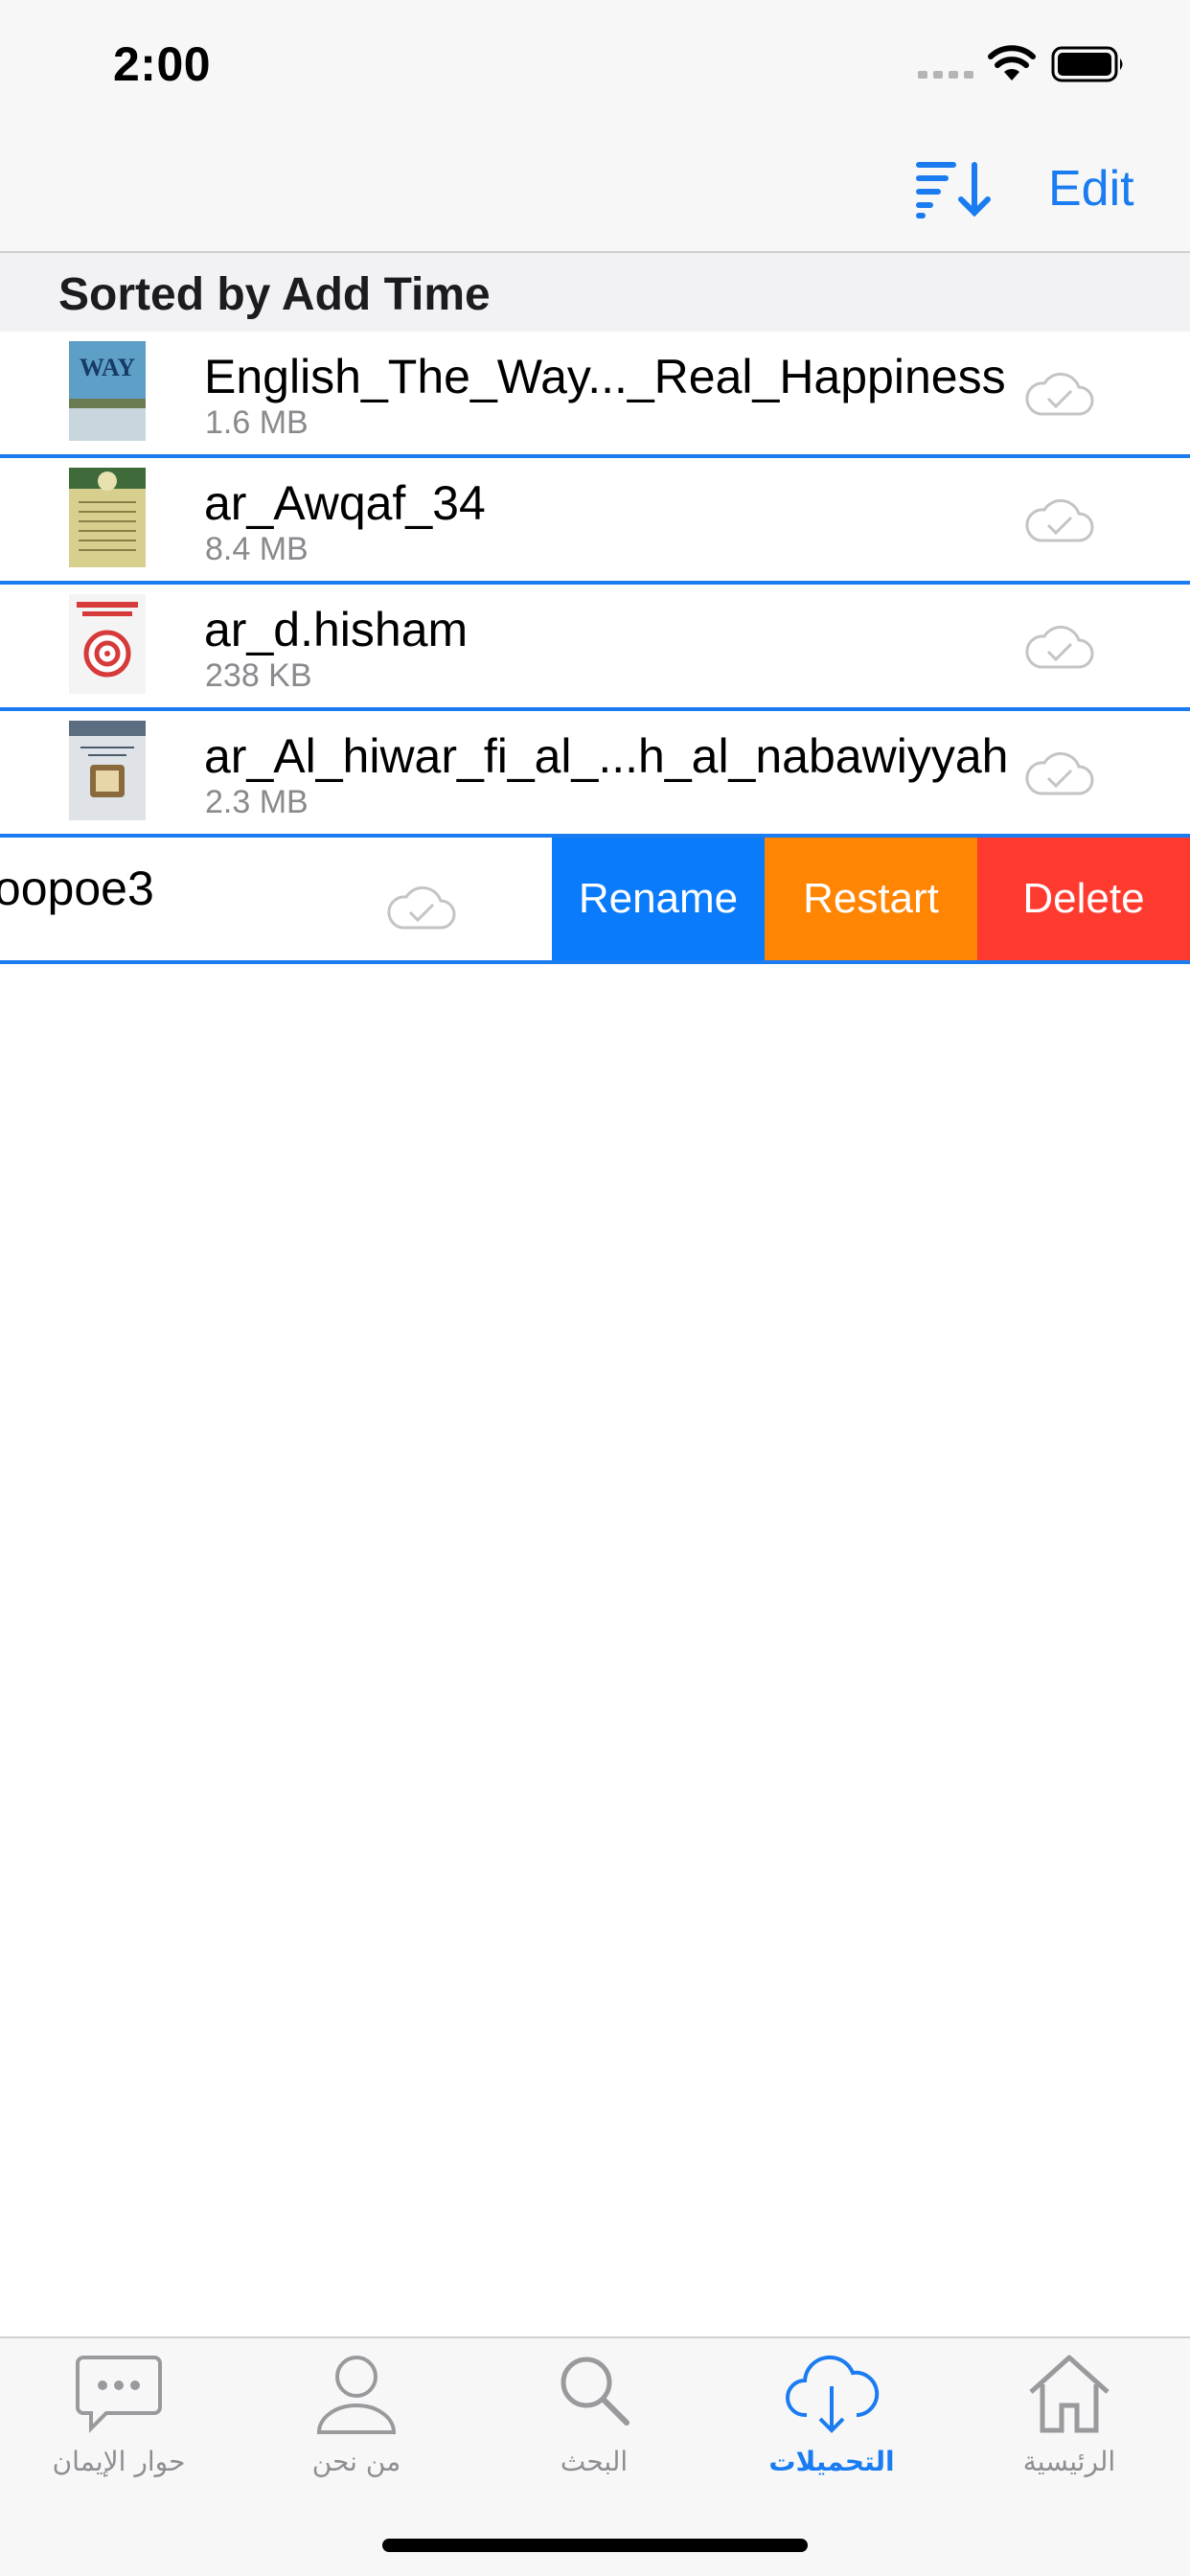  What do you see at coordinates (1083, 899) in the screenshot?
I see `delete-button: Delete` at bounding box center [1083, 899].